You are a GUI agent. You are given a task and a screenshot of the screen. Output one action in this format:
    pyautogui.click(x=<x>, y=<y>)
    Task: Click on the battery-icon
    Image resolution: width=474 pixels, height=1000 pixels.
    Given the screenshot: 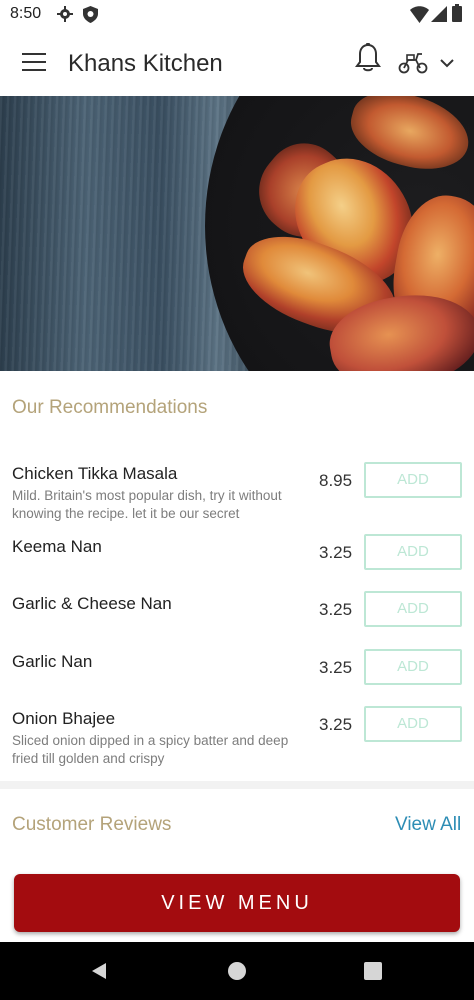 What is the action you would take?
    pyautogui.click(x=457, y=13)
    